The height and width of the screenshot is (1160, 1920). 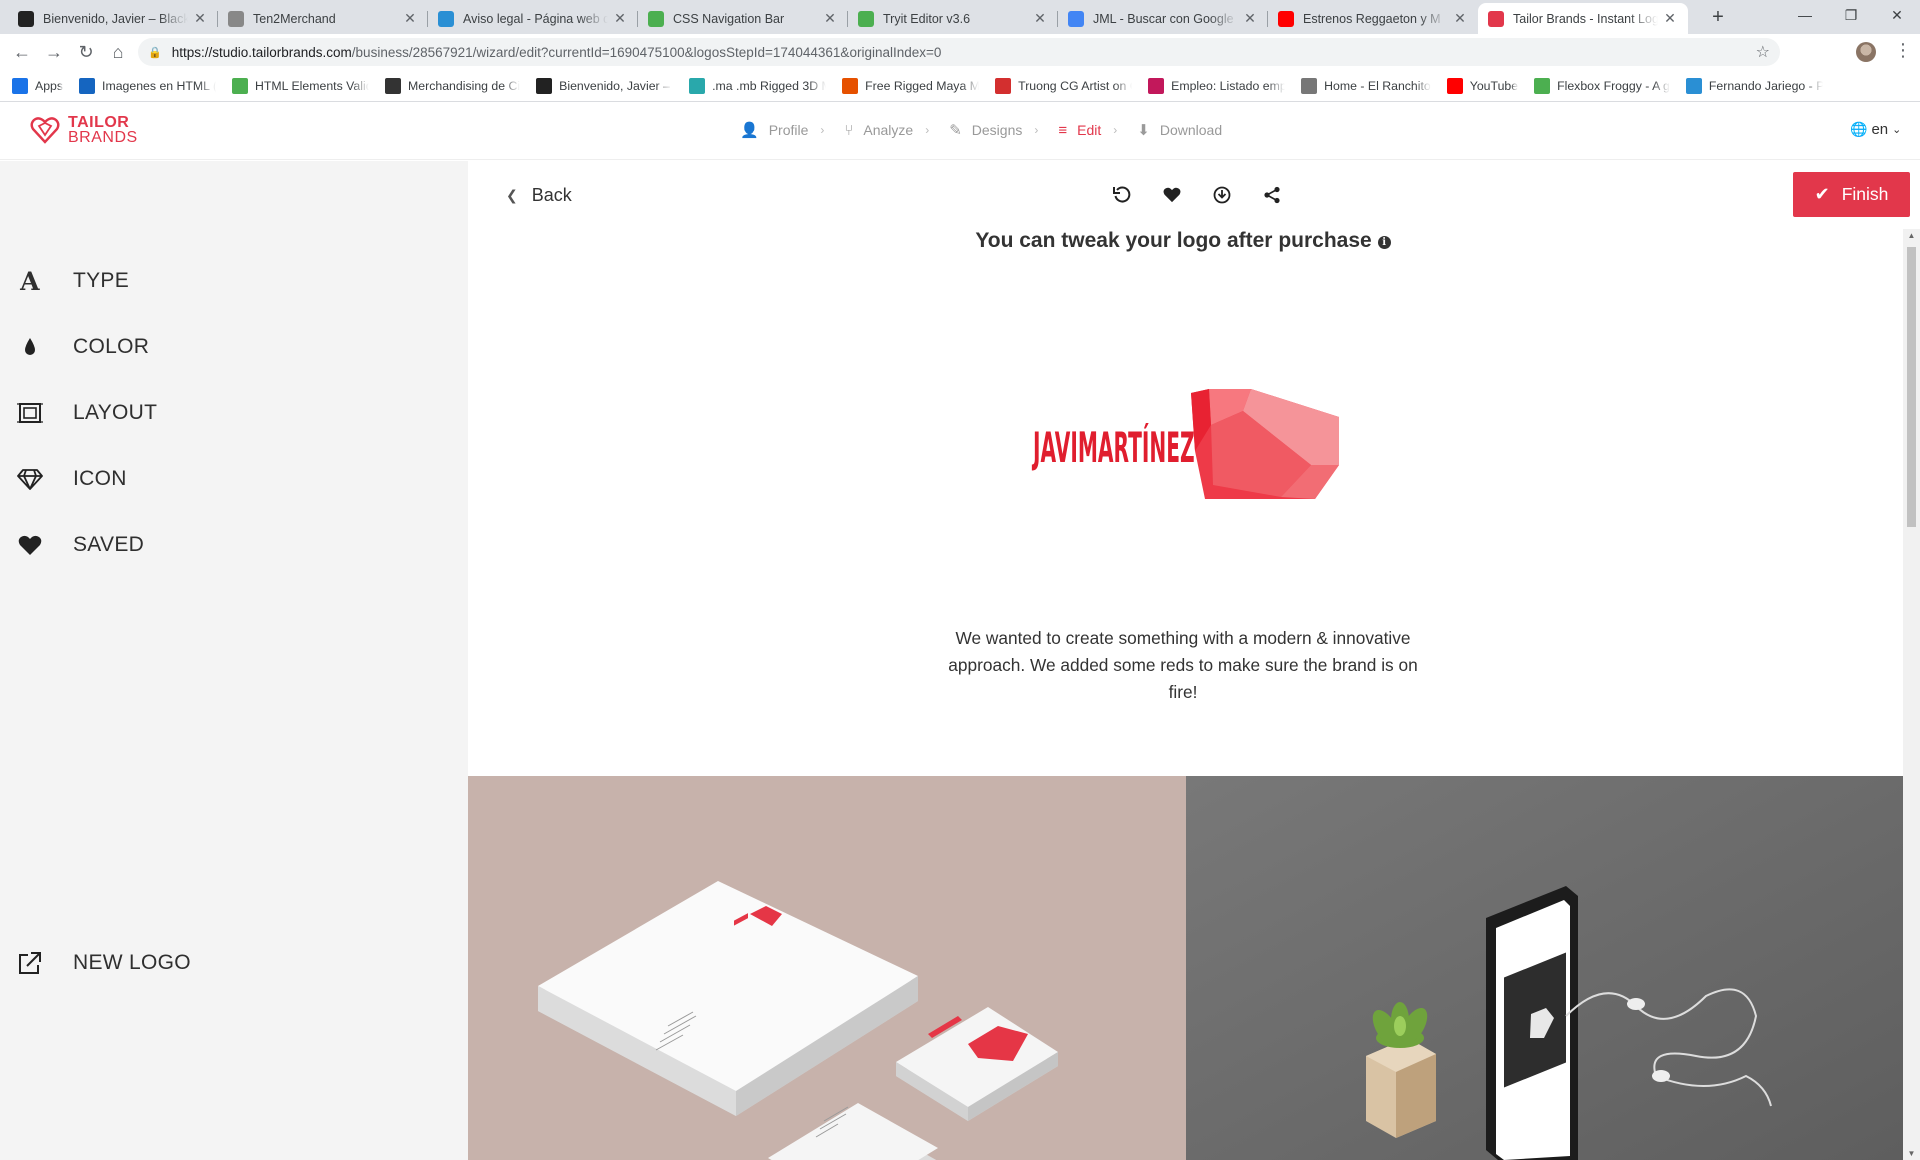 I want to click on language-code: en, so click(x=1880, y=129).